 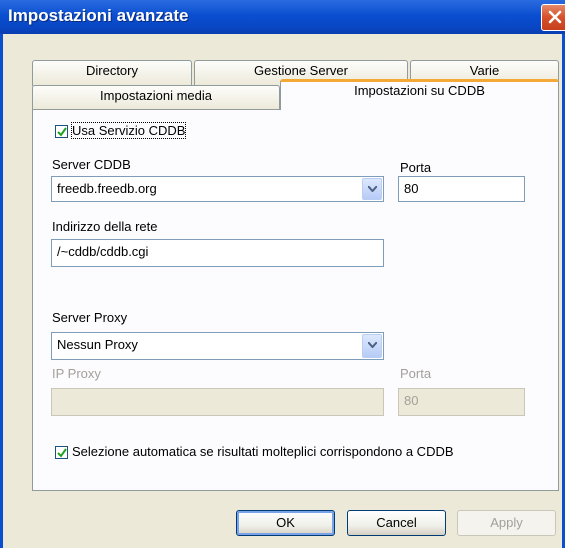 What do you see at coordinates (90, 317) in the screenshot?
I see `proxy-server-label: Server Proxy` at bounding box center [90, 317].